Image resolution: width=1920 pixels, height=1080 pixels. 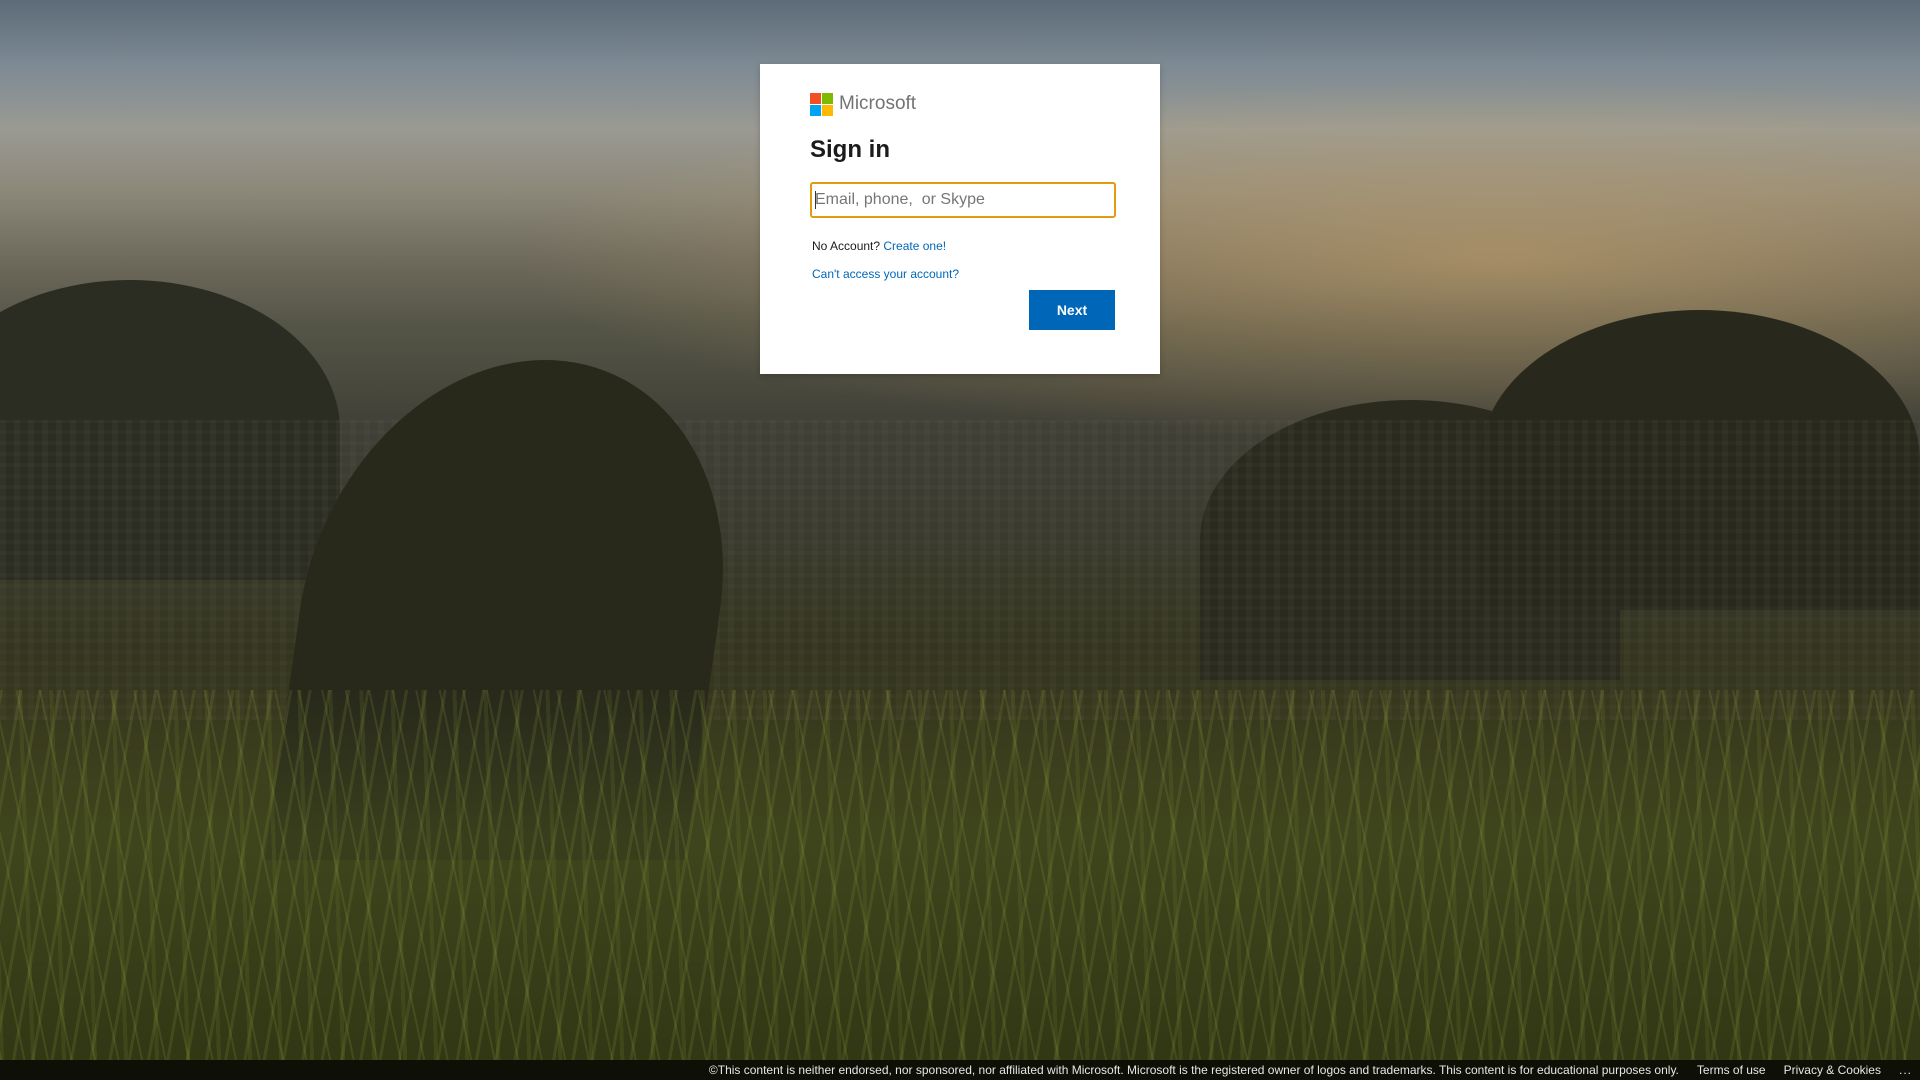 I want to click on microsoft-logo-icon, so click(x=821, y=104).